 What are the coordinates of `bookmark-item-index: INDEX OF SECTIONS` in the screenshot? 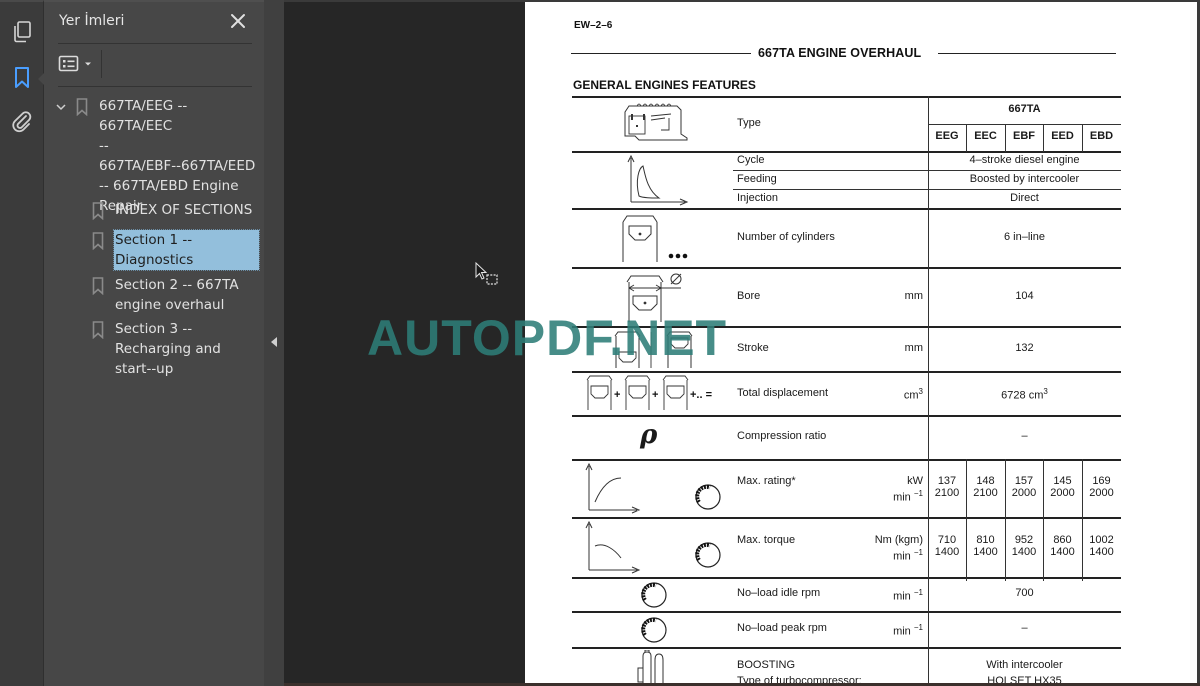 It's located at (154, 211).